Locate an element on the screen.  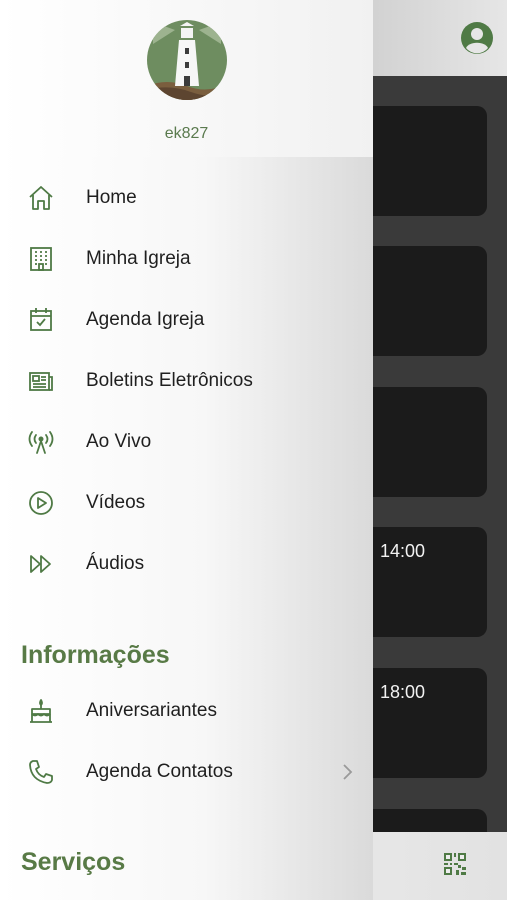
menu-item-minha-igreja: Minha Igreja is located at coordinates (186, 259).